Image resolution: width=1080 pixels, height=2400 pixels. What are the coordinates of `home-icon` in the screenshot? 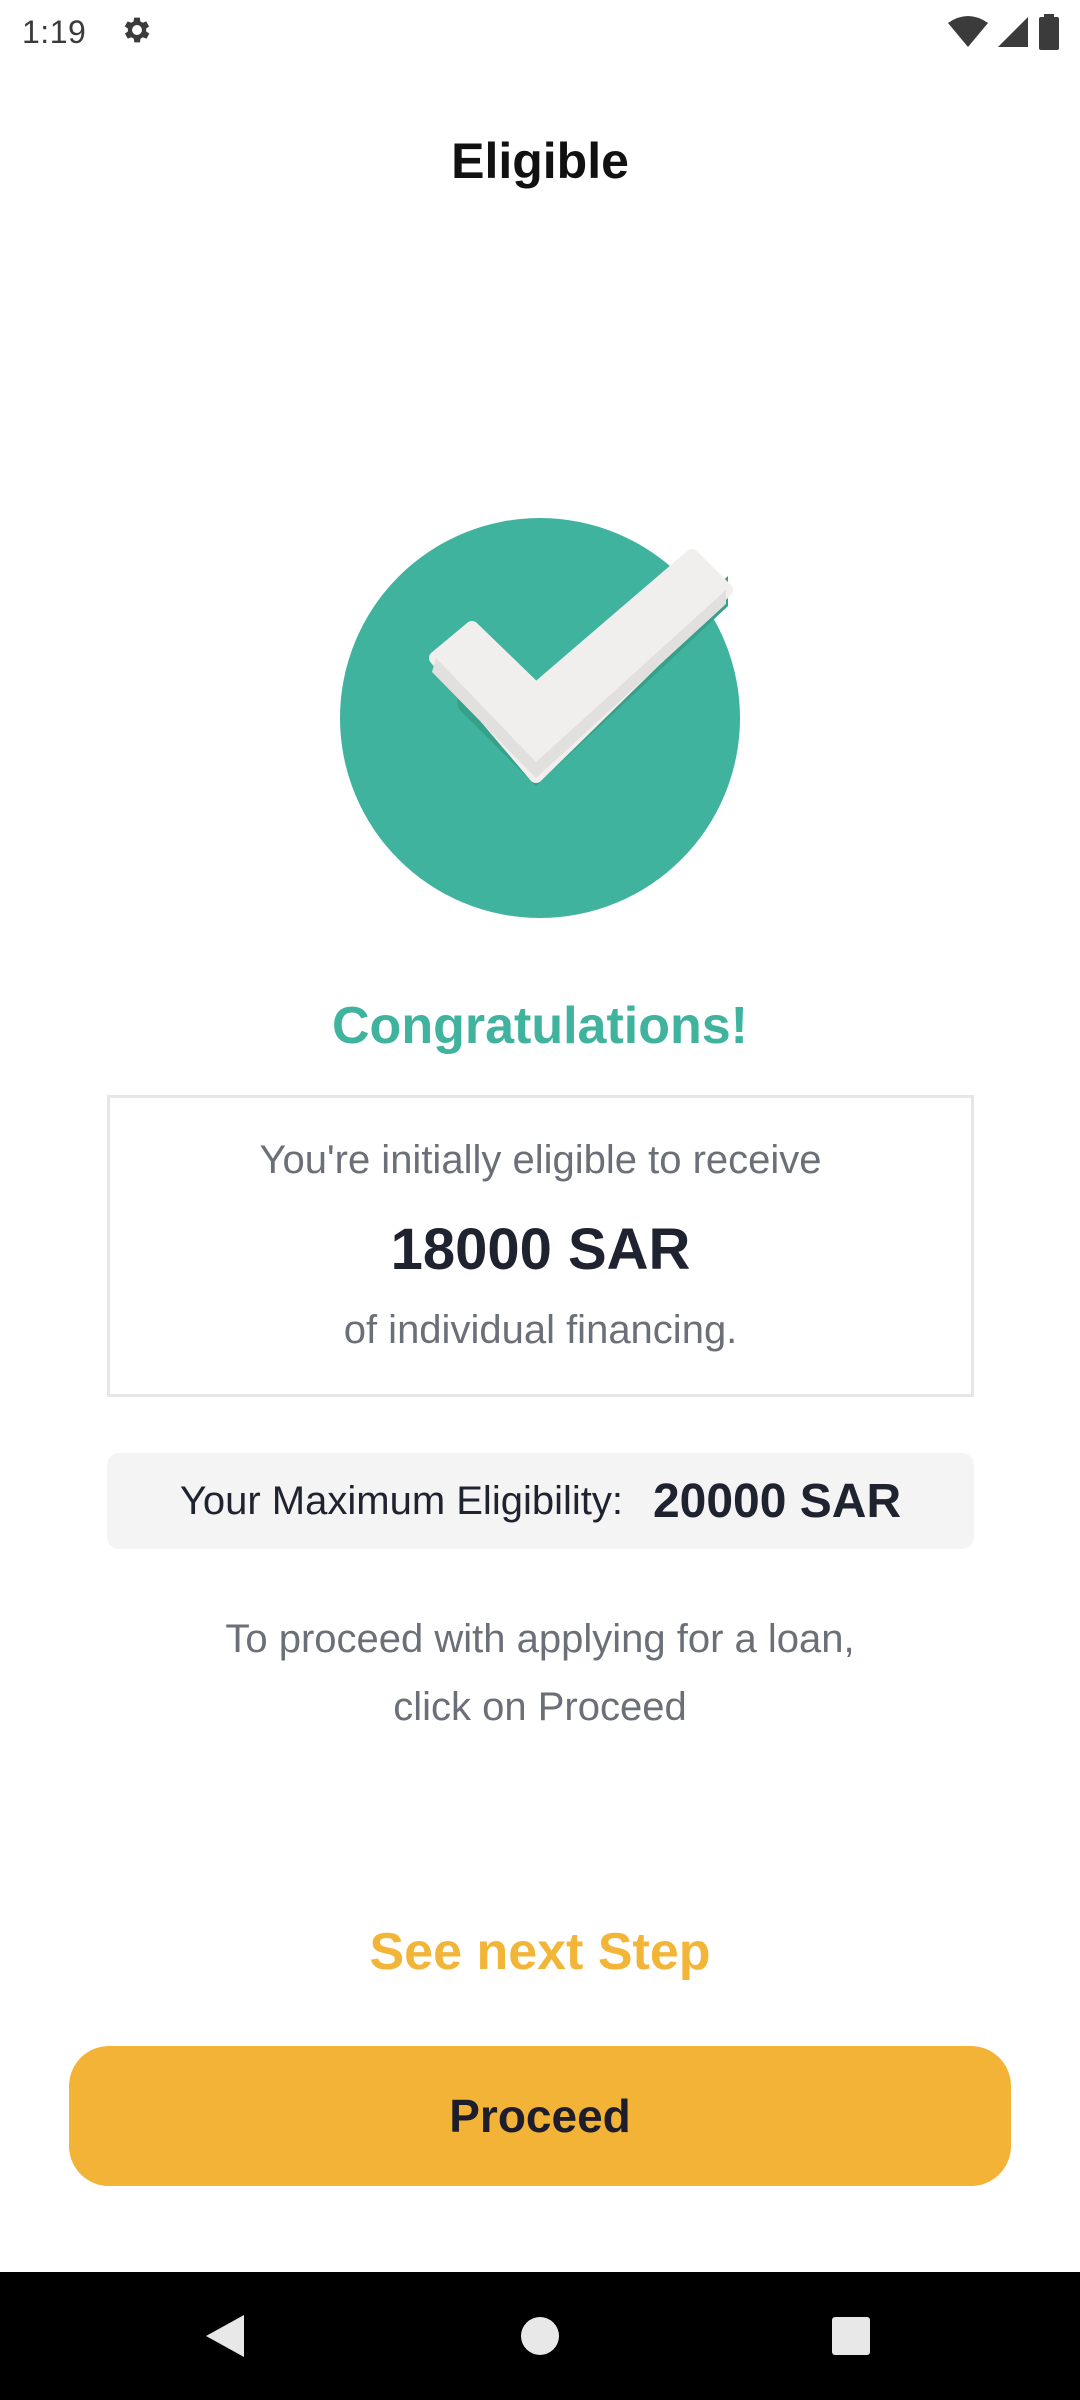 It's located at (540, 2336).